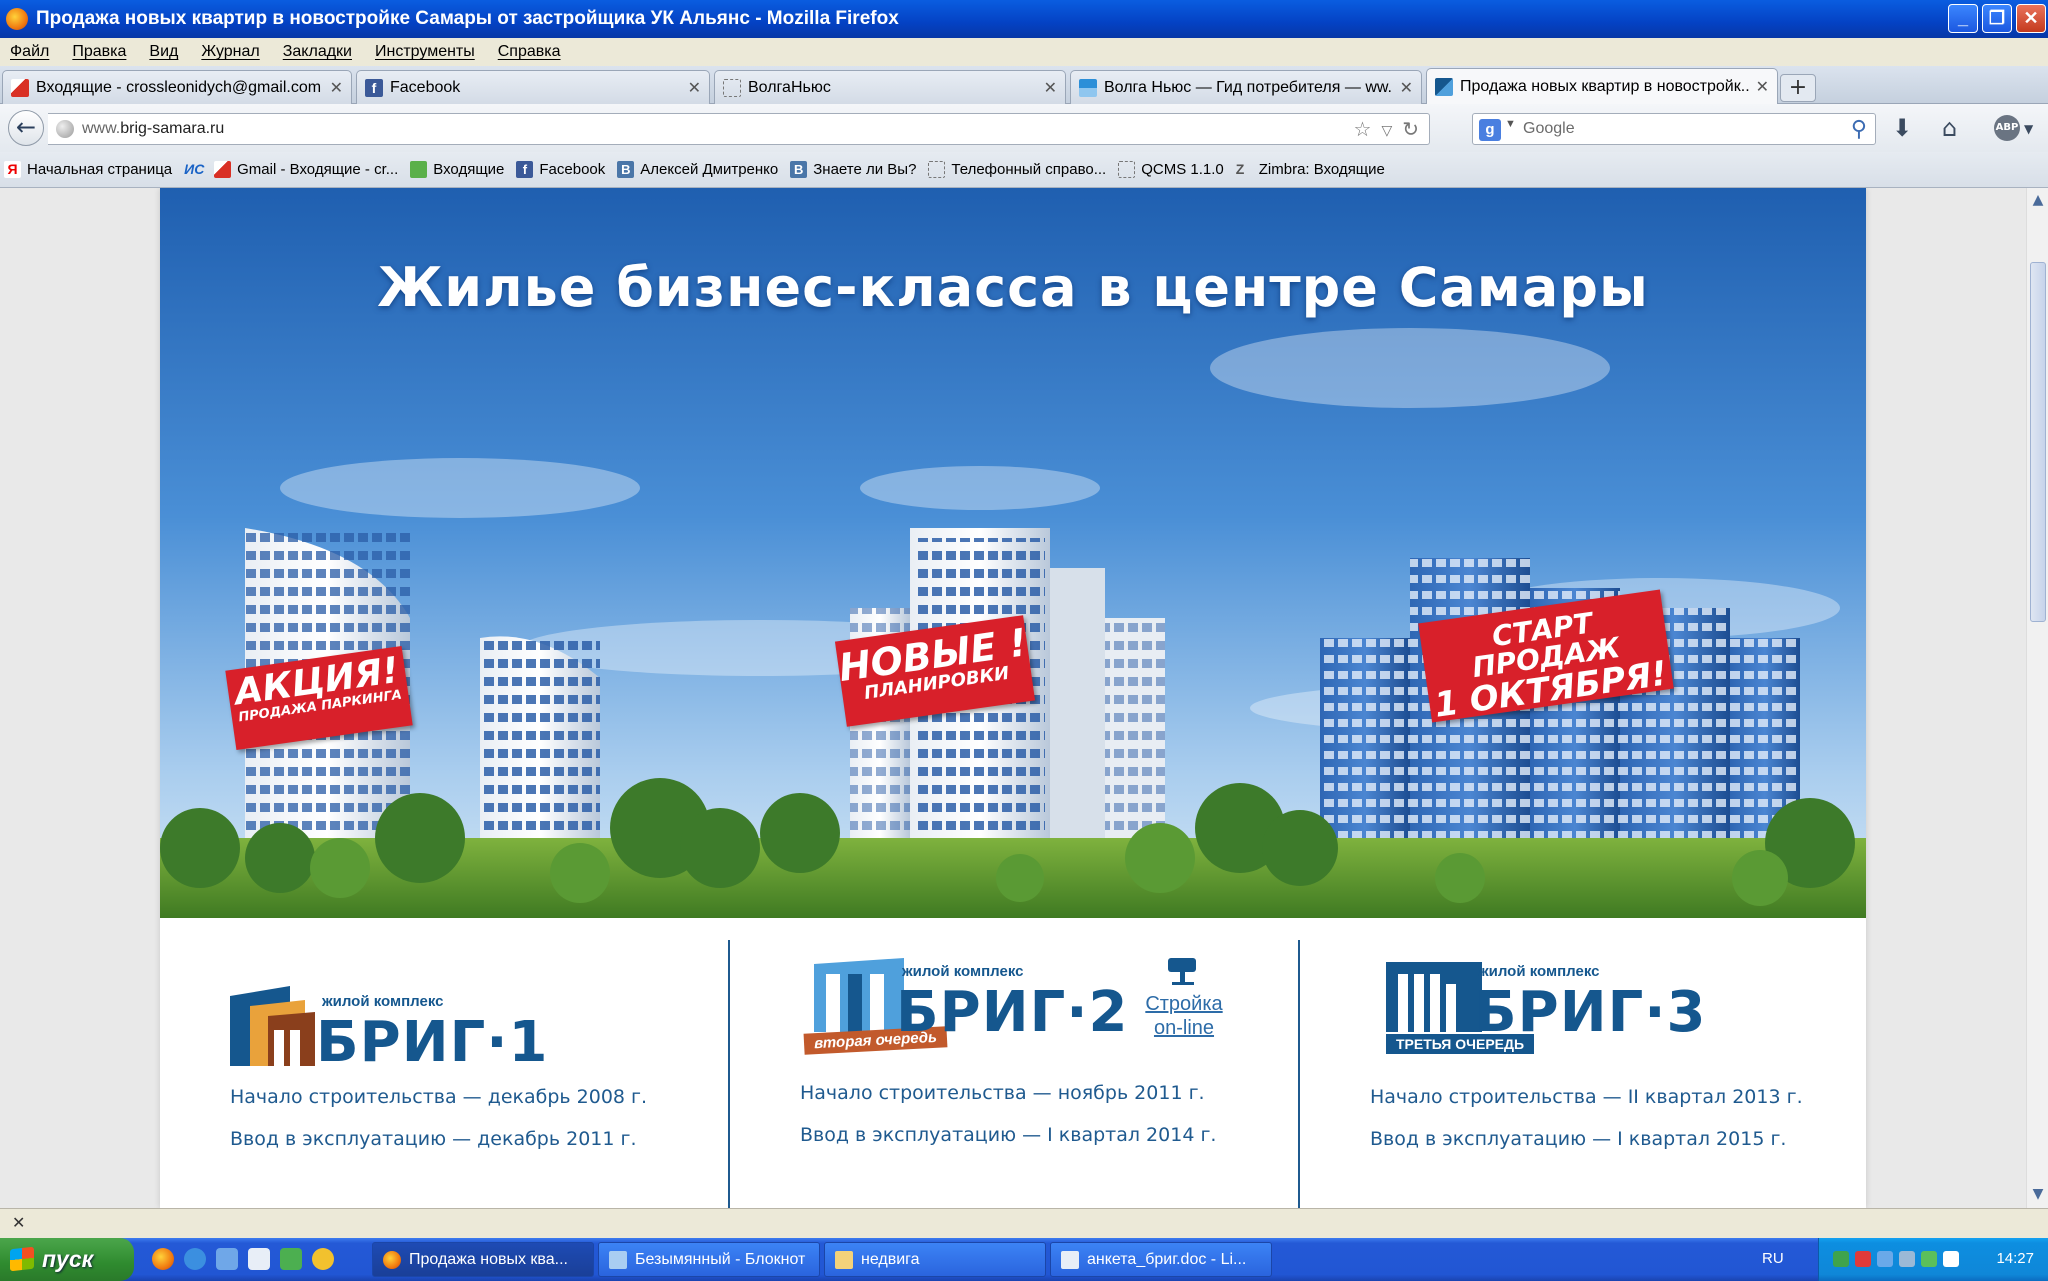 This screenshot has height=1281, width=2048. What do you see at coordinates (2038, 1194) in the screenshot?
I see `scroll-down-icon: ▼` at bounding box center [2038, 1194].